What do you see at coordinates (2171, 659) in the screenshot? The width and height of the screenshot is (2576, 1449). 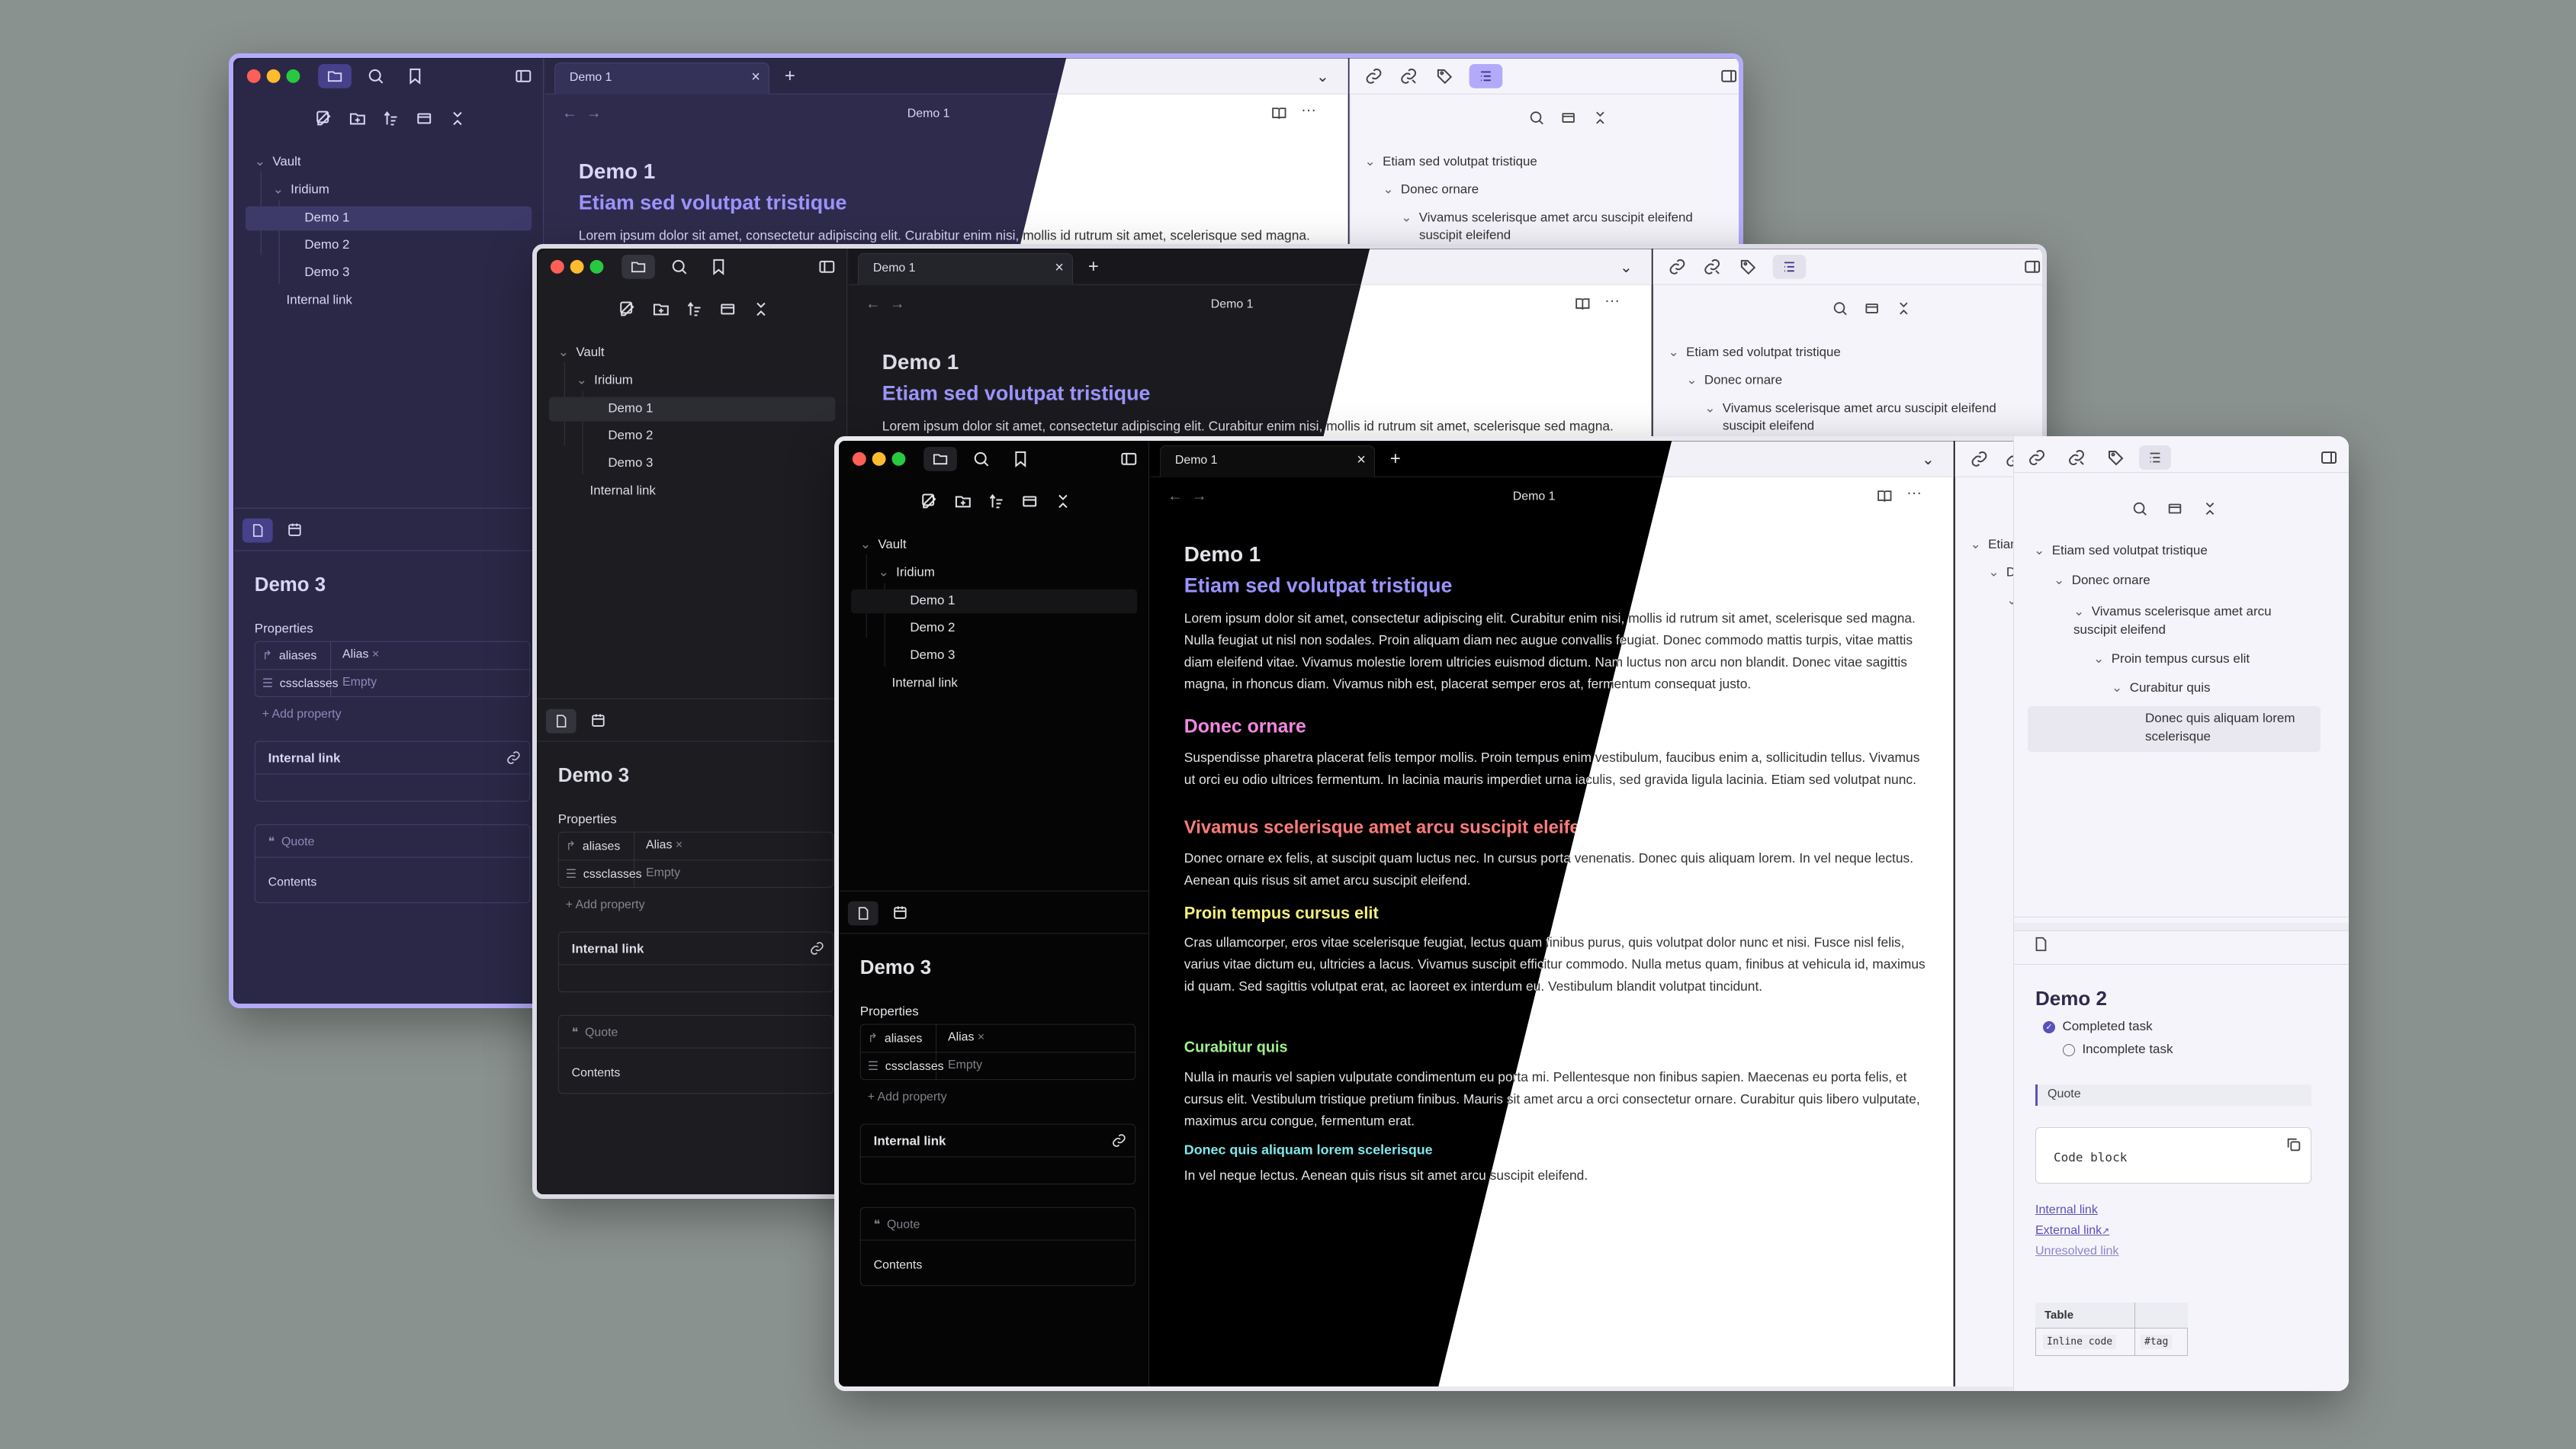 I see `outline-item: ⌄ Proin tempus cursus elit` at bounding box center [2171, 659].